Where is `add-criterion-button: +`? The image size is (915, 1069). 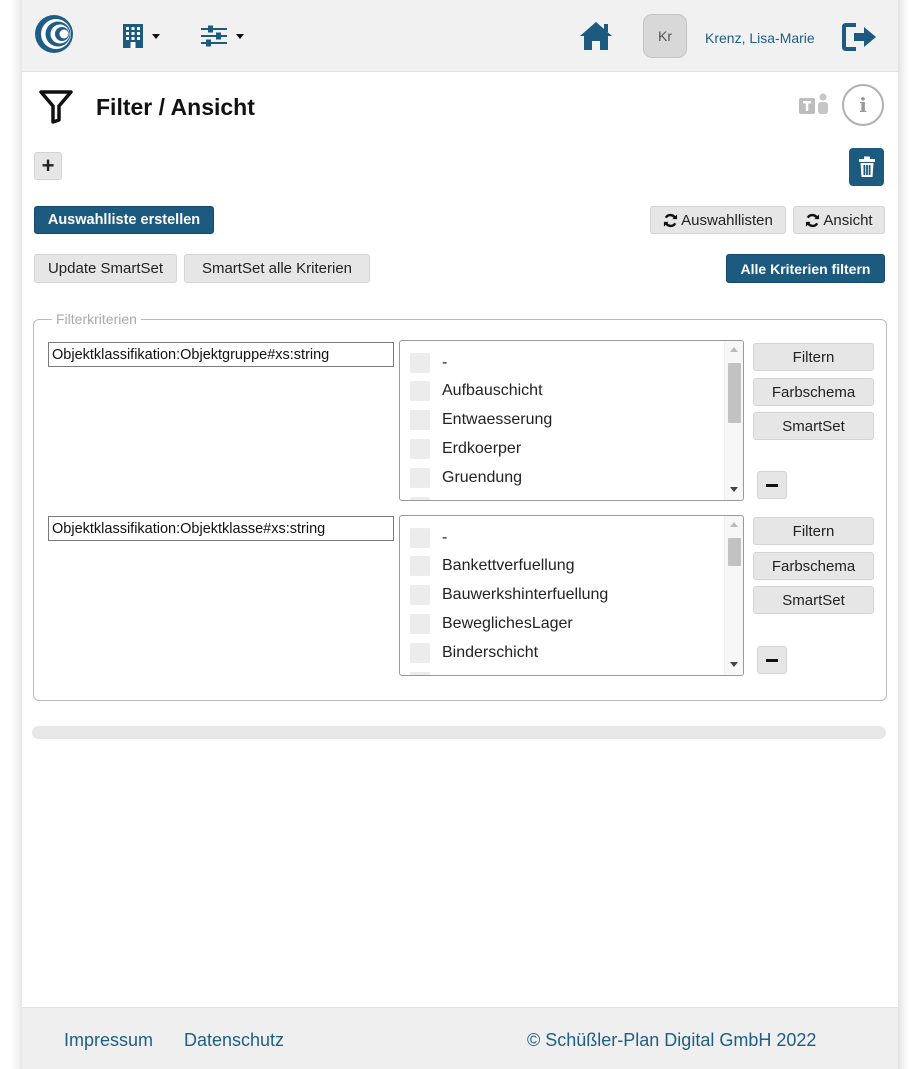 add-criterion-button: + is located at coordinates (48, 166).